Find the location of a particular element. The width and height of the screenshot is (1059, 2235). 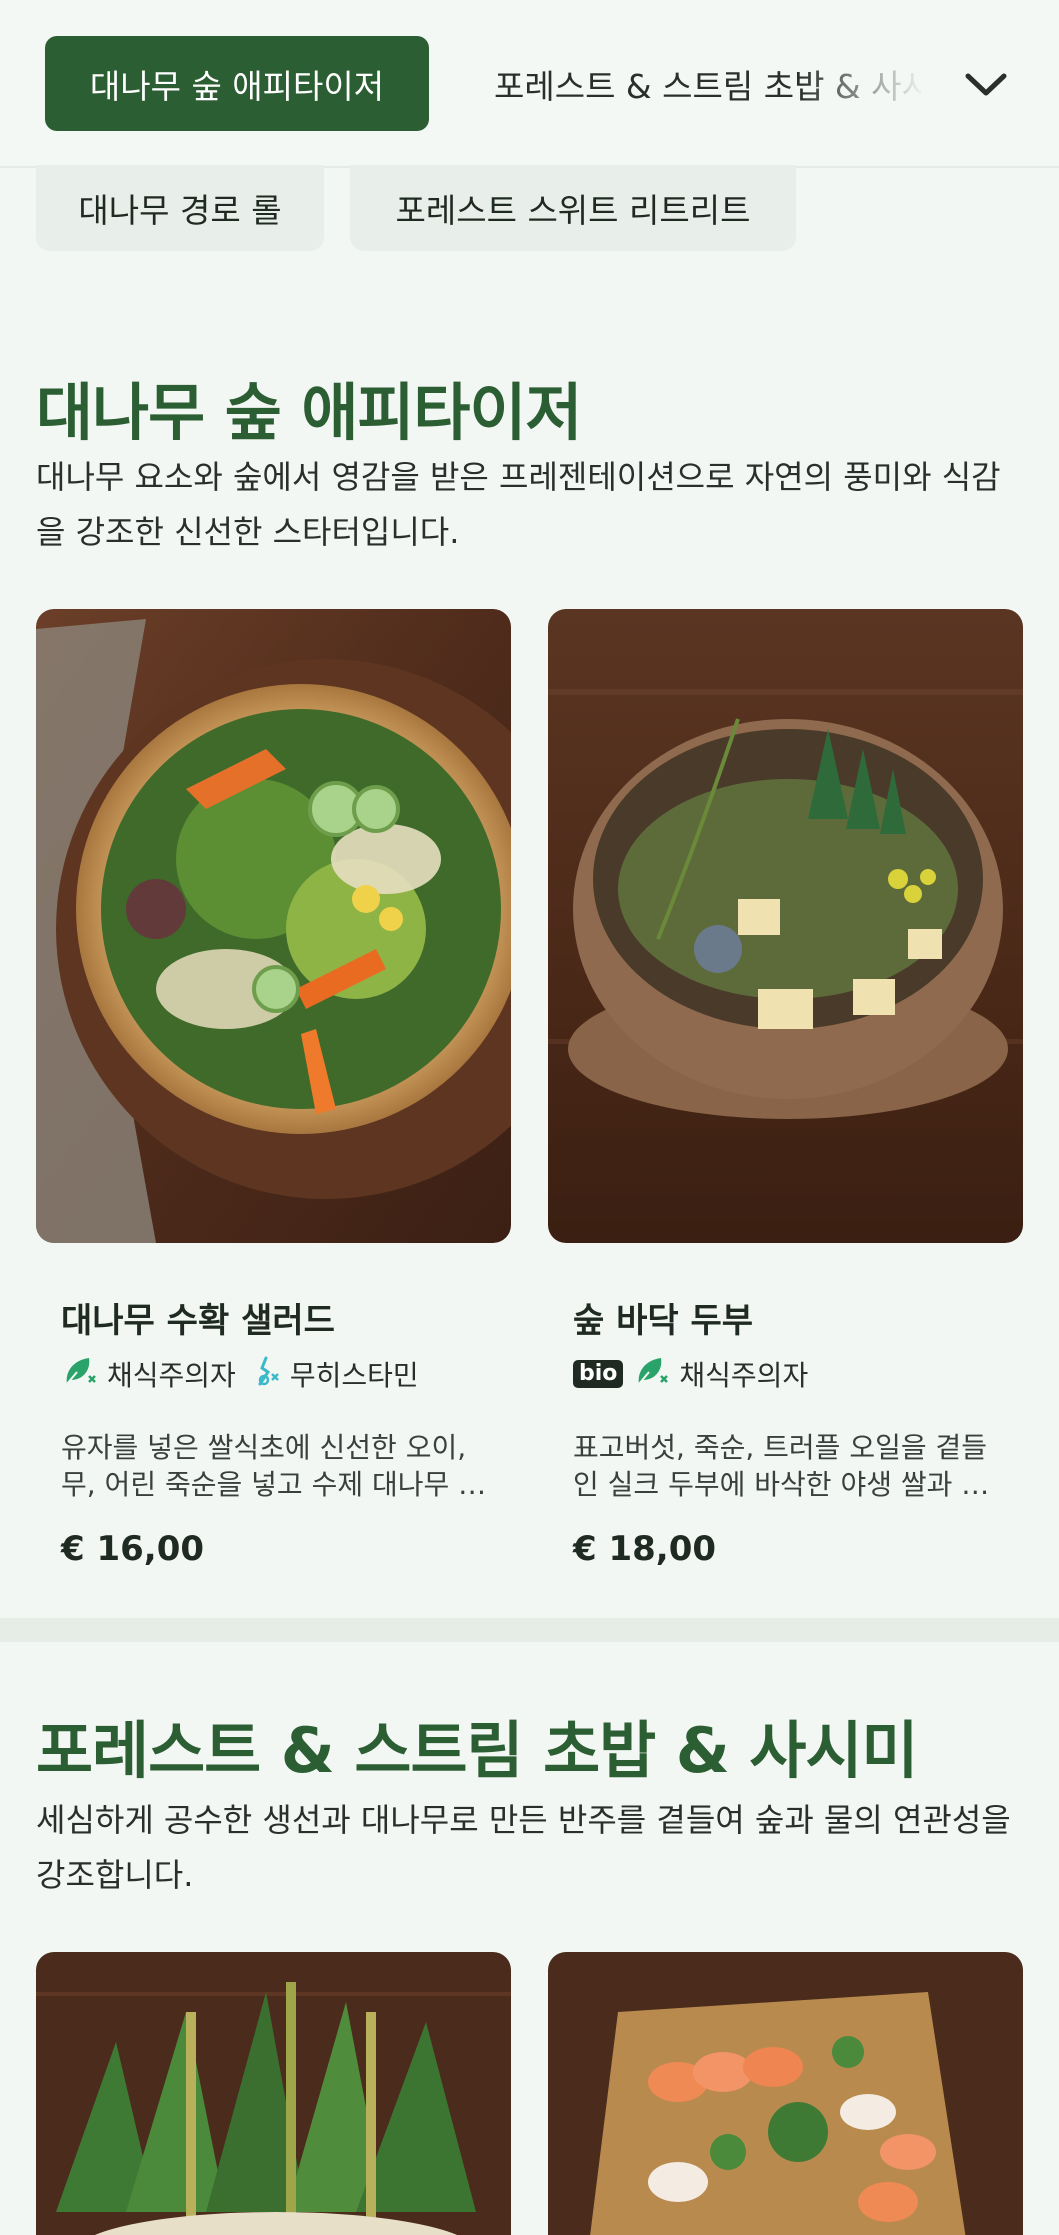

dietary-badges: bio 채식주의자 is located at coordinates (690, 1374).